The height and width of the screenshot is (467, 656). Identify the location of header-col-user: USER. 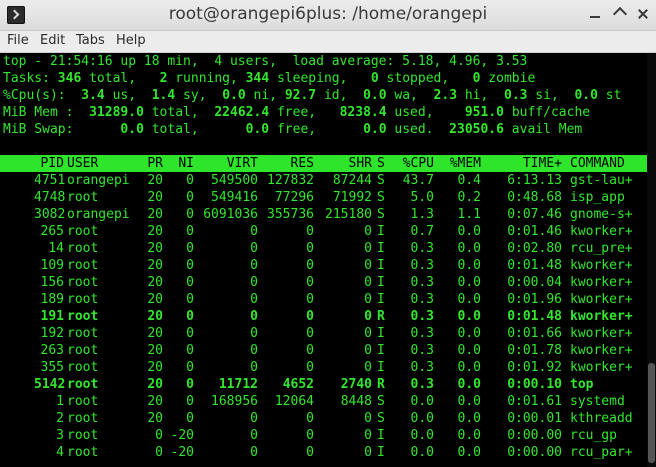
(83, 163).